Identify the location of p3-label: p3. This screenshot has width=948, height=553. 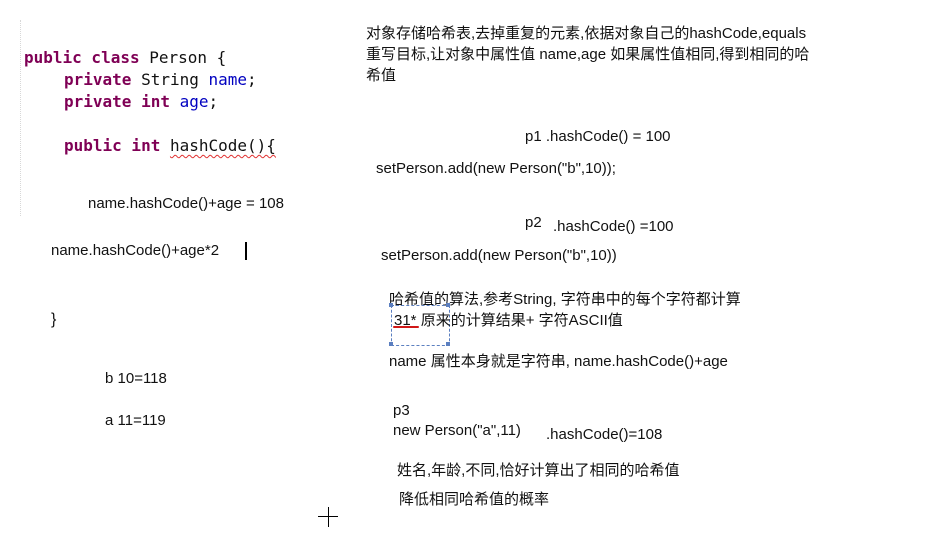
(401, 410).